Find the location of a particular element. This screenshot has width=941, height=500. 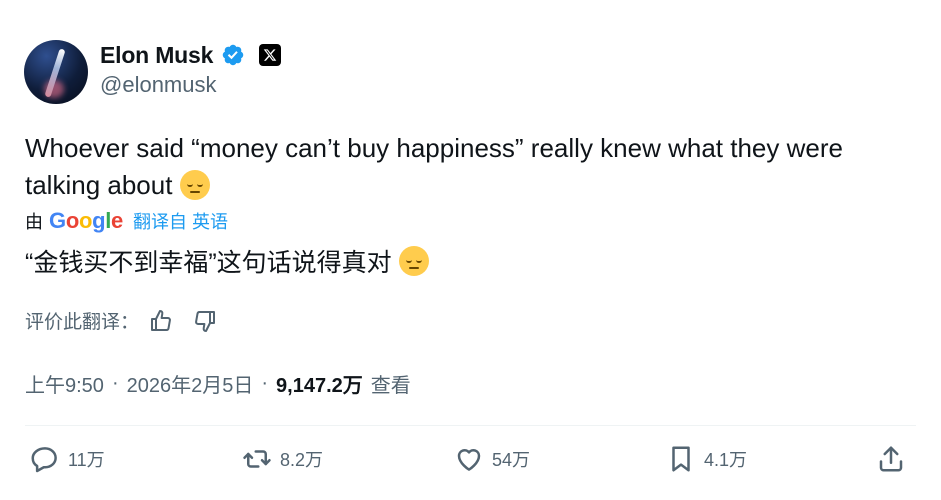

tweet-meta: 上午9:50 · 2026年2月5日 · 9,147.2万 查看 is located at coordinates (218, 383).